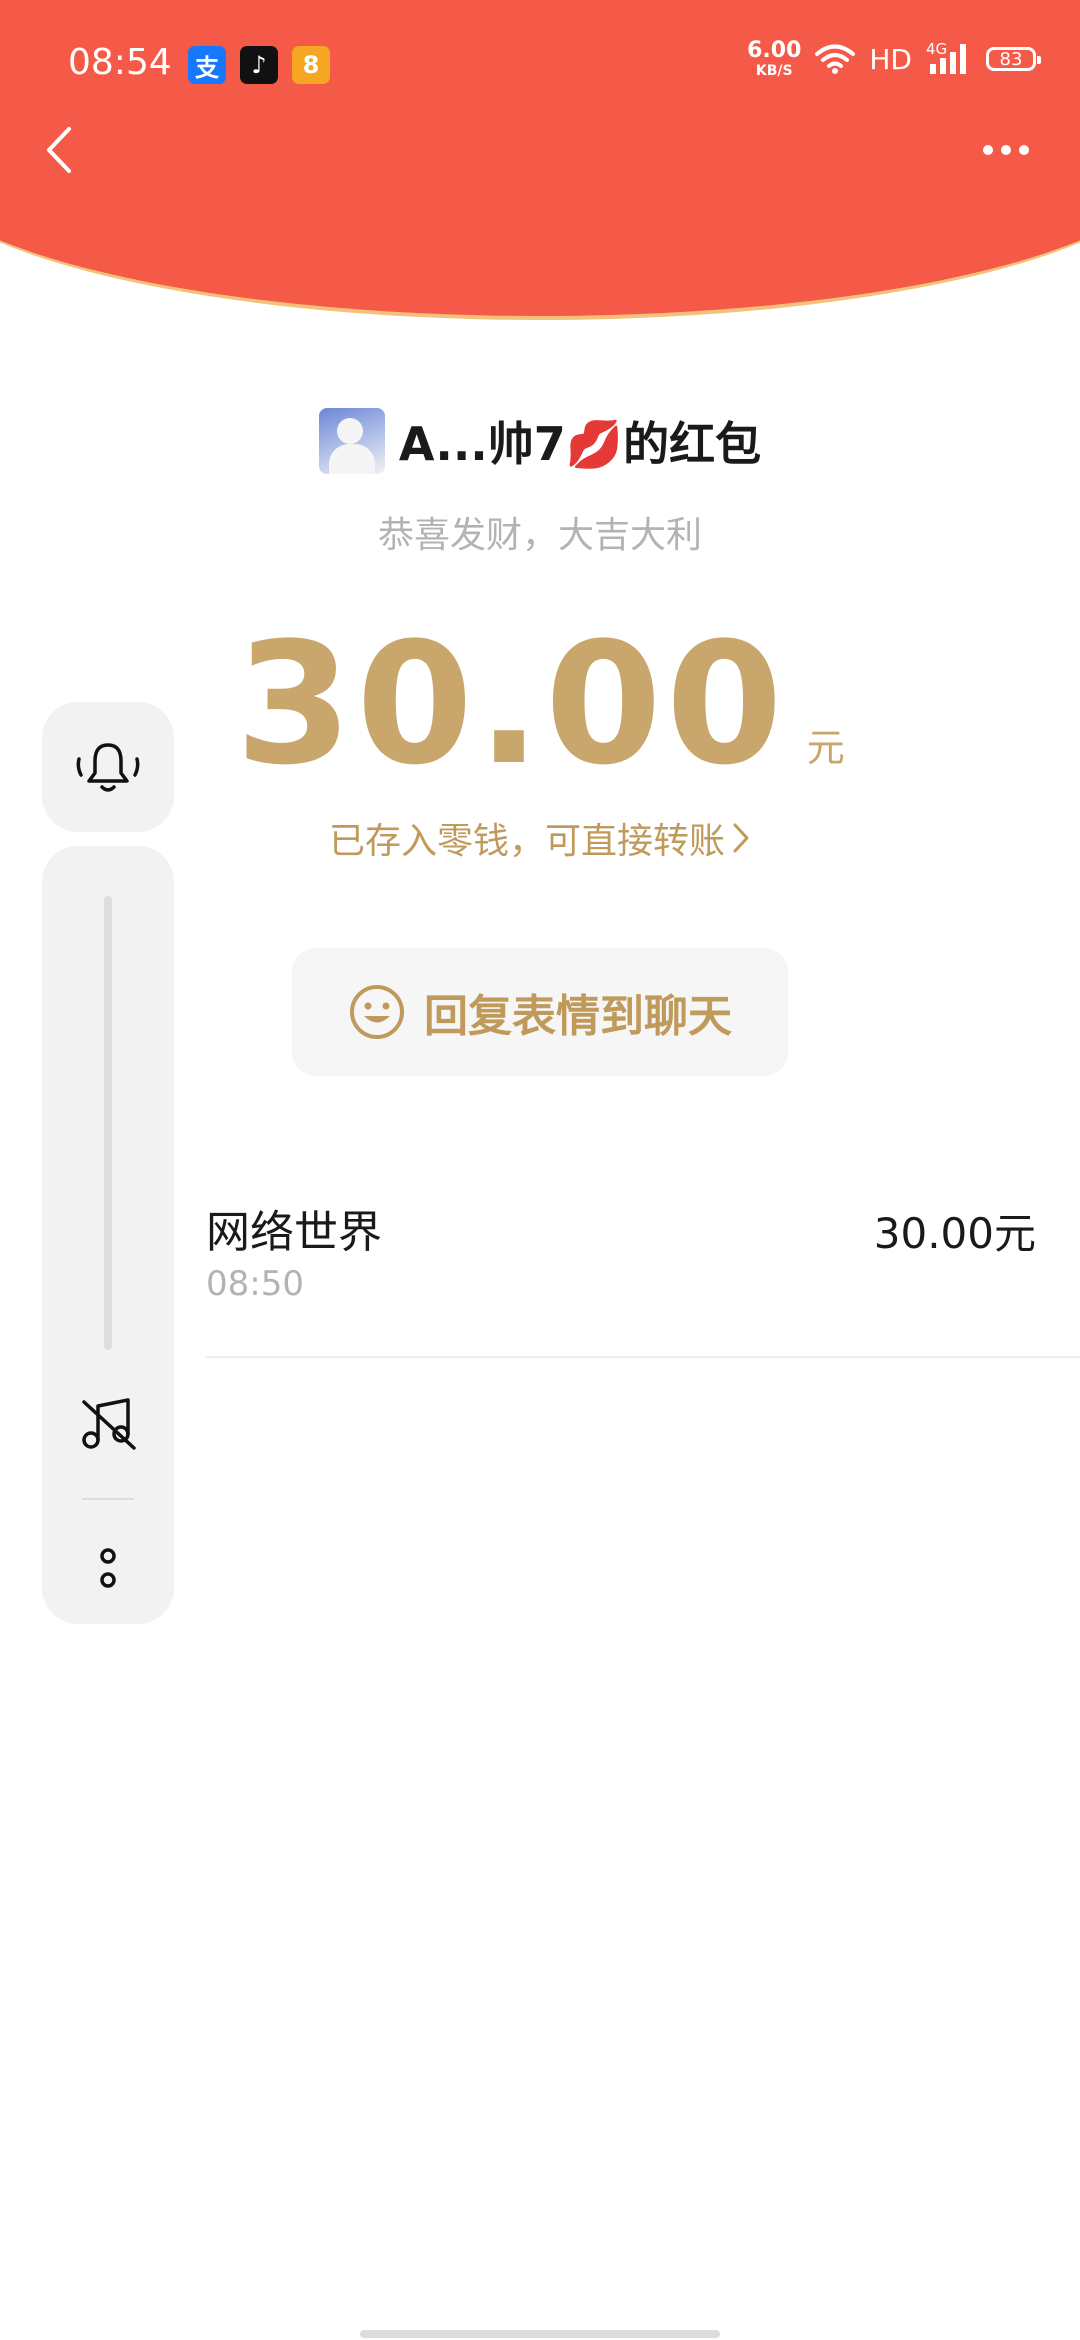  I want to click on status-bar: 08:54 支 ♪ 8 6.00 KB/S HD 4G 83, so click(540, 65).